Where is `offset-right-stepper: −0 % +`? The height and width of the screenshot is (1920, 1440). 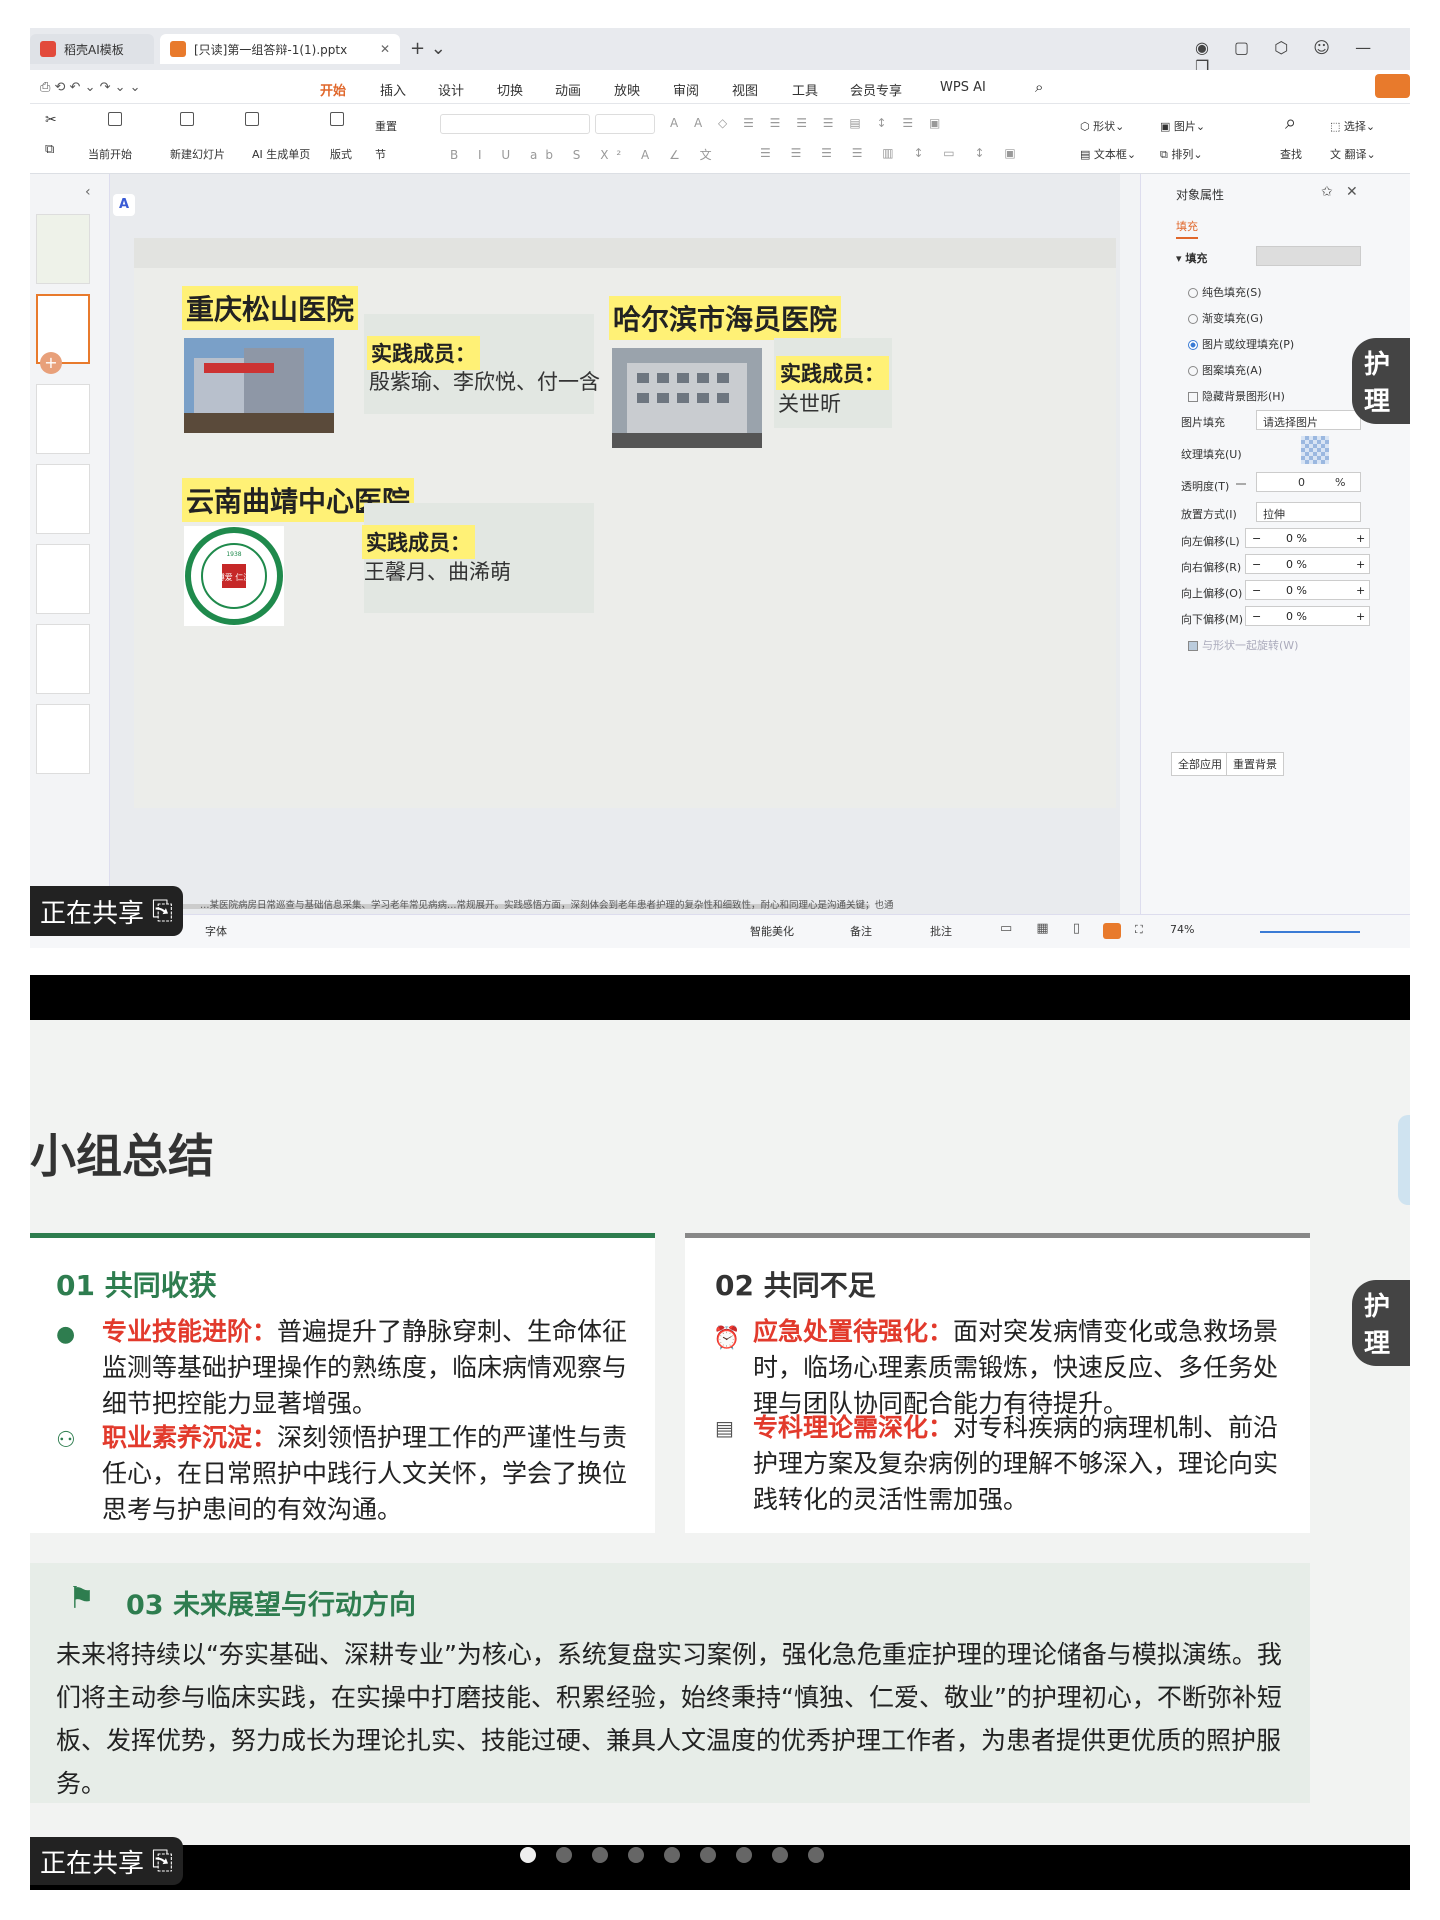
offset-right-stepper: −0 % + is located at coordinates (1307, 564).